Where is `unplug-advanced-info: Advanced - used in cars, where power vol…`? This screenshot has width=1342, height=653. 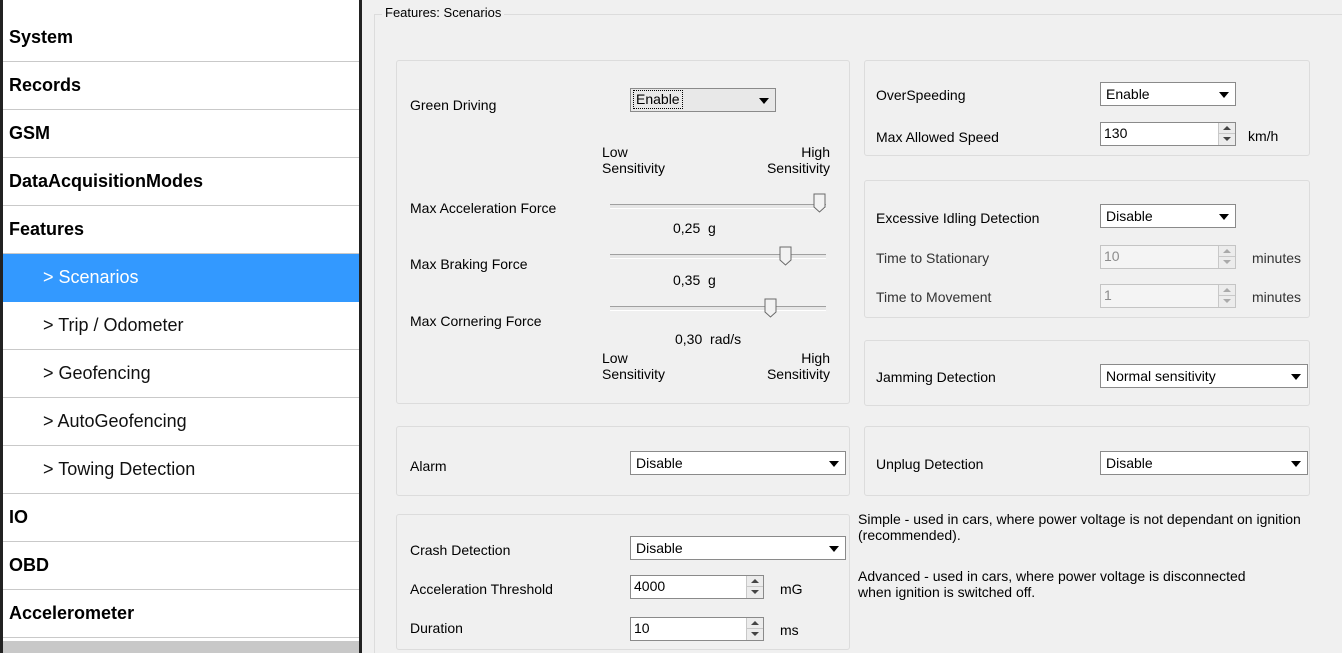
unplug-advanced-info: Advanced - used in cars, where power vol… is located at coordinates (1052, 584).